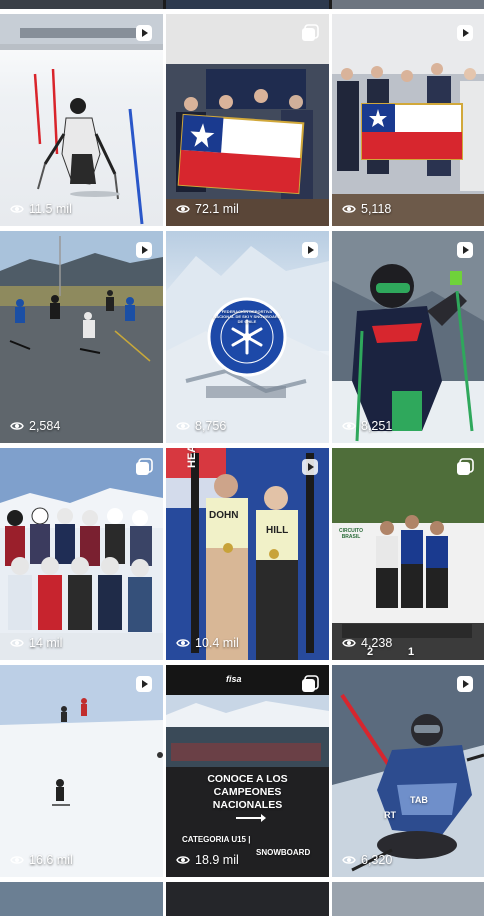 The width and height of the screenshot is (484, 916). I want to click on view-count: 4,238, so click(367, 643).